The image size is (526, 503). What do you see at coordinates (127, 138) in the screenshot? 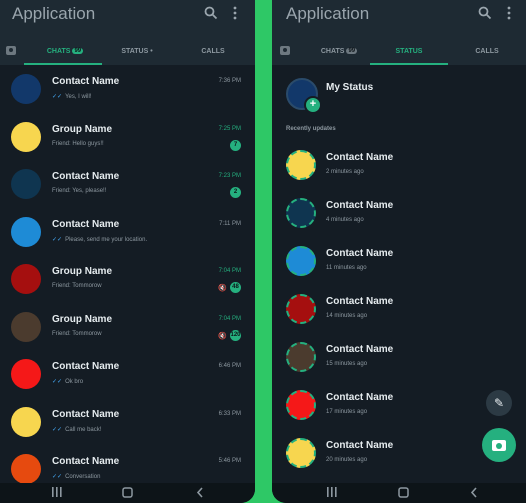
I see `chat-row: Group Name Friend: Hello guys!! 7:25 PM 7` at bounding box center [127, 138].